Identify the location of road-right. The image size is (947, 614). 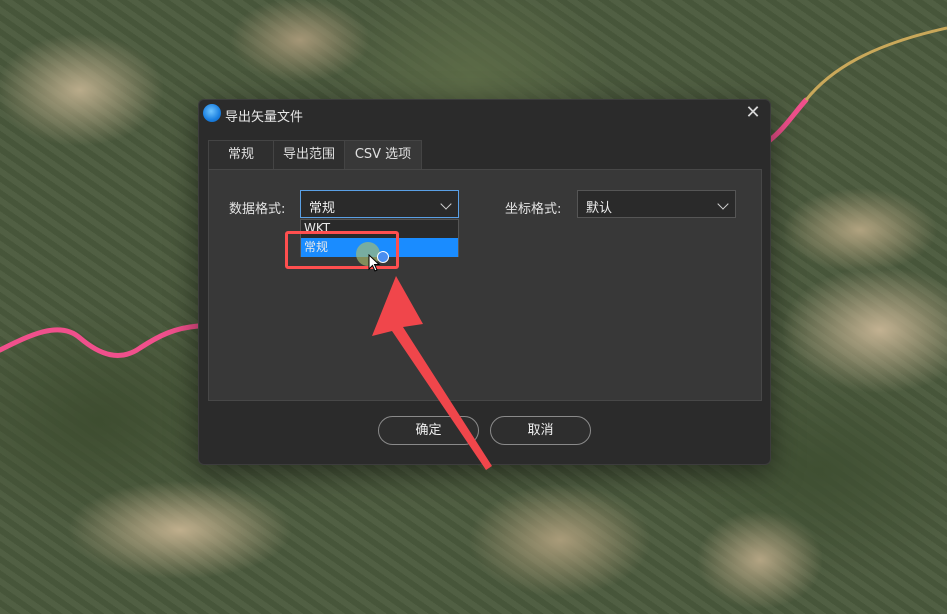
(788, 120).